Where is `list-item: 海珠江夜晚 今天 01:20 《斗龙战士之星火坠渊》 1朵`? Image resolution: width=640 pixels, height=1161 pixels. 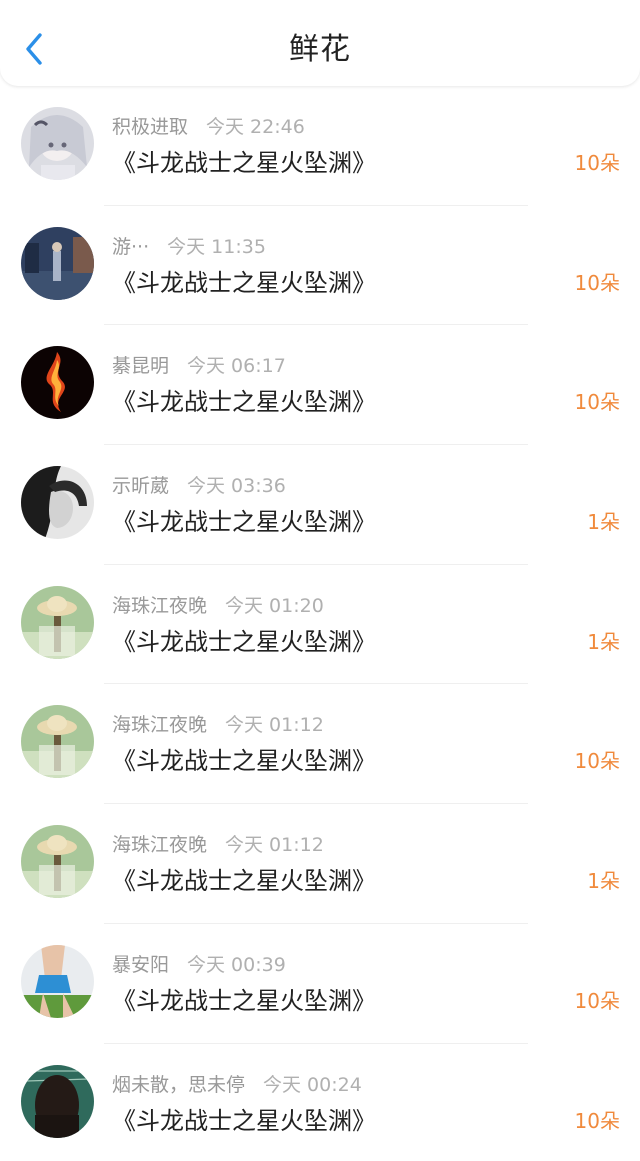
list-item: 海珠江夜晚 今天 01:20 《斗龙战士之星火坠渊》 1朵 is located at coordinates (320, 625).